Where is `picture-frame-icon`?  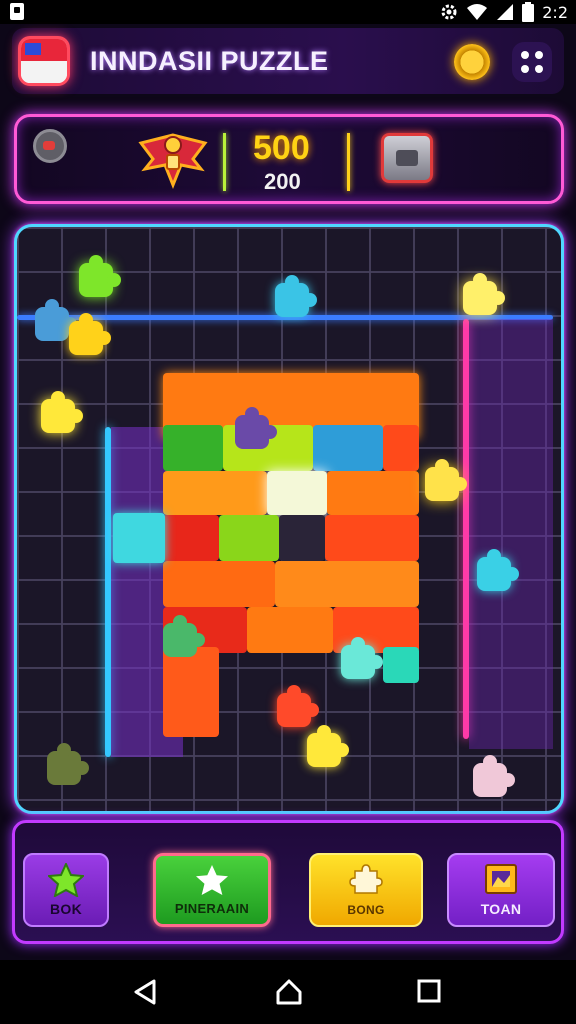 picture-frame-icon is located at coordinates (501, 879).